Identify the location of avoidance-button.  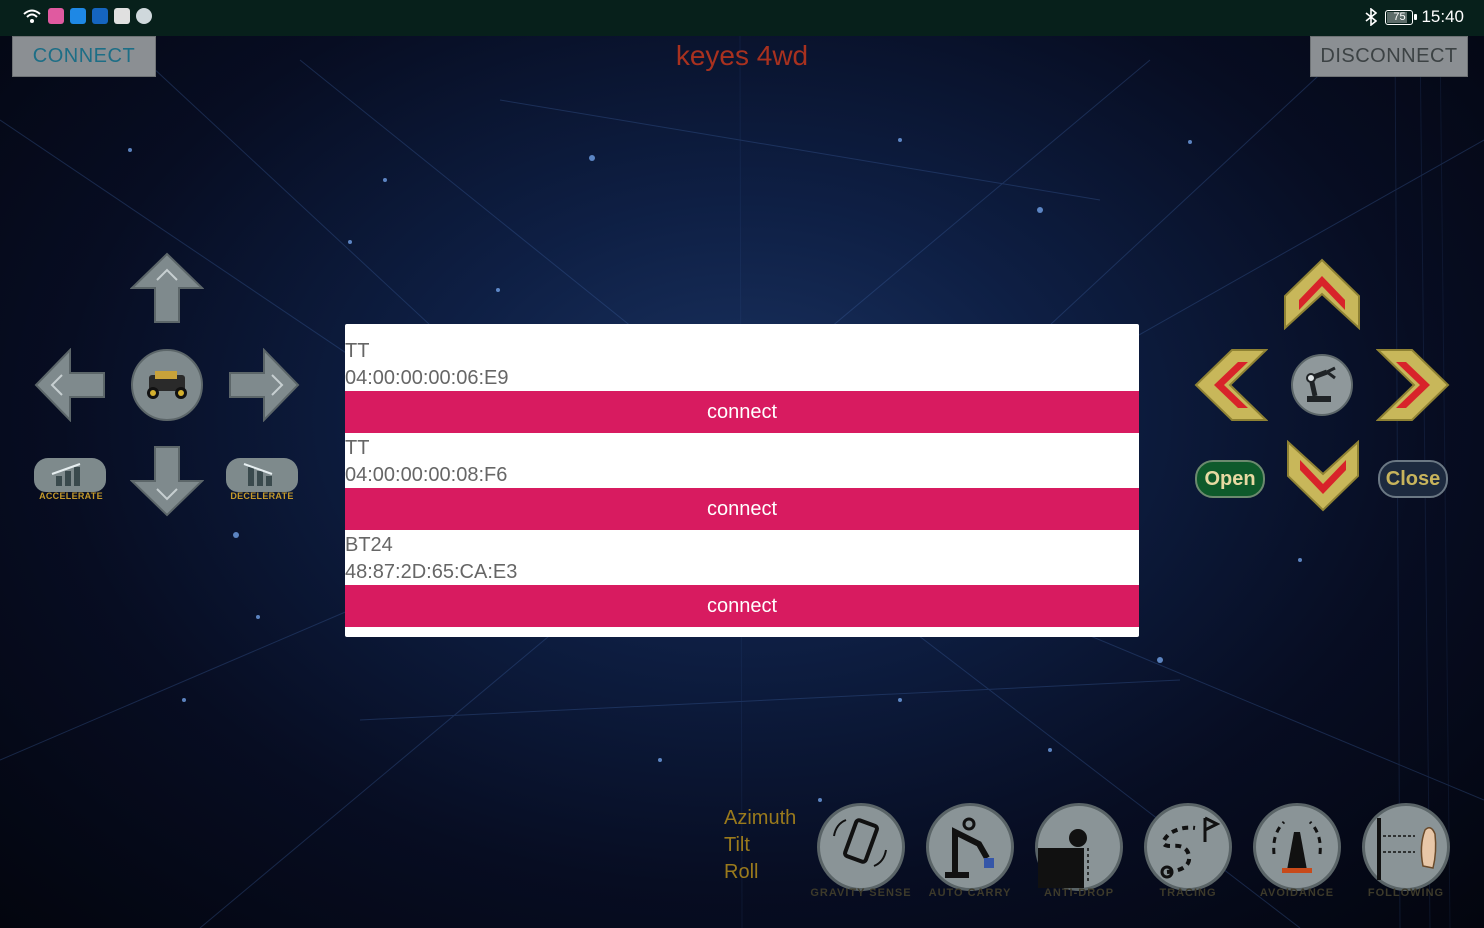
(1297, 847).